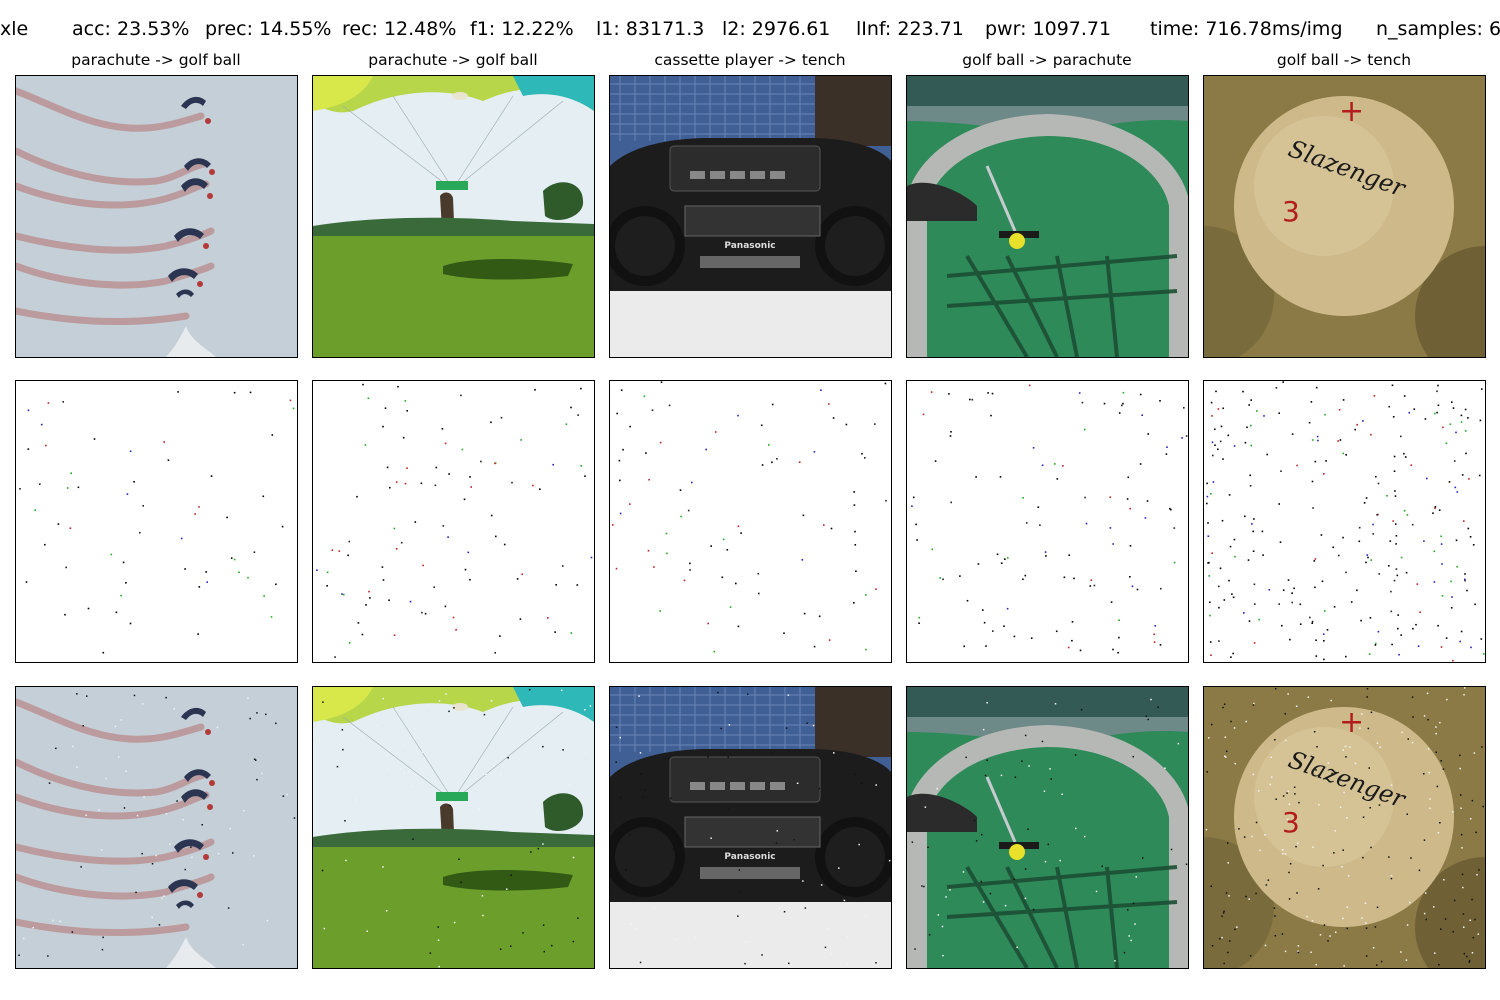  Describe the element at coordinates (156, 827) in the screenshot. I see `adversarial-image-skydivers` at that location.